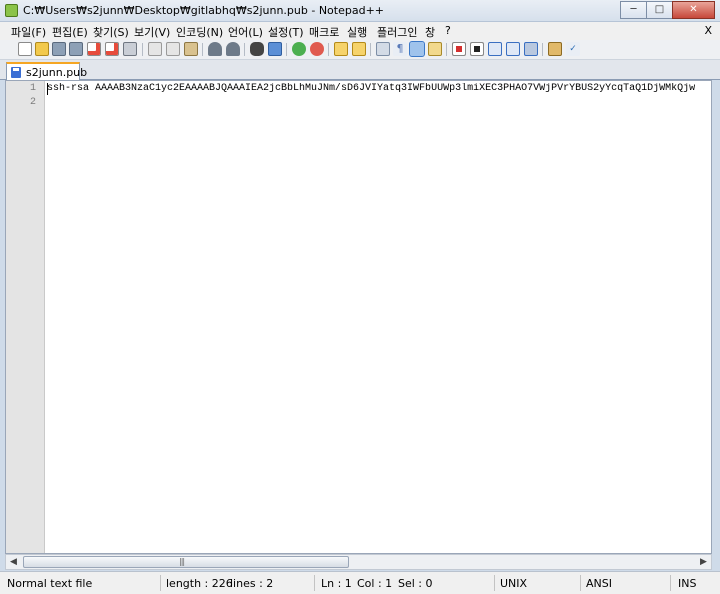  Describe the element at coordinates (415, 583) in the screenshot. I see `status-selection: Sel : 0` at that location.